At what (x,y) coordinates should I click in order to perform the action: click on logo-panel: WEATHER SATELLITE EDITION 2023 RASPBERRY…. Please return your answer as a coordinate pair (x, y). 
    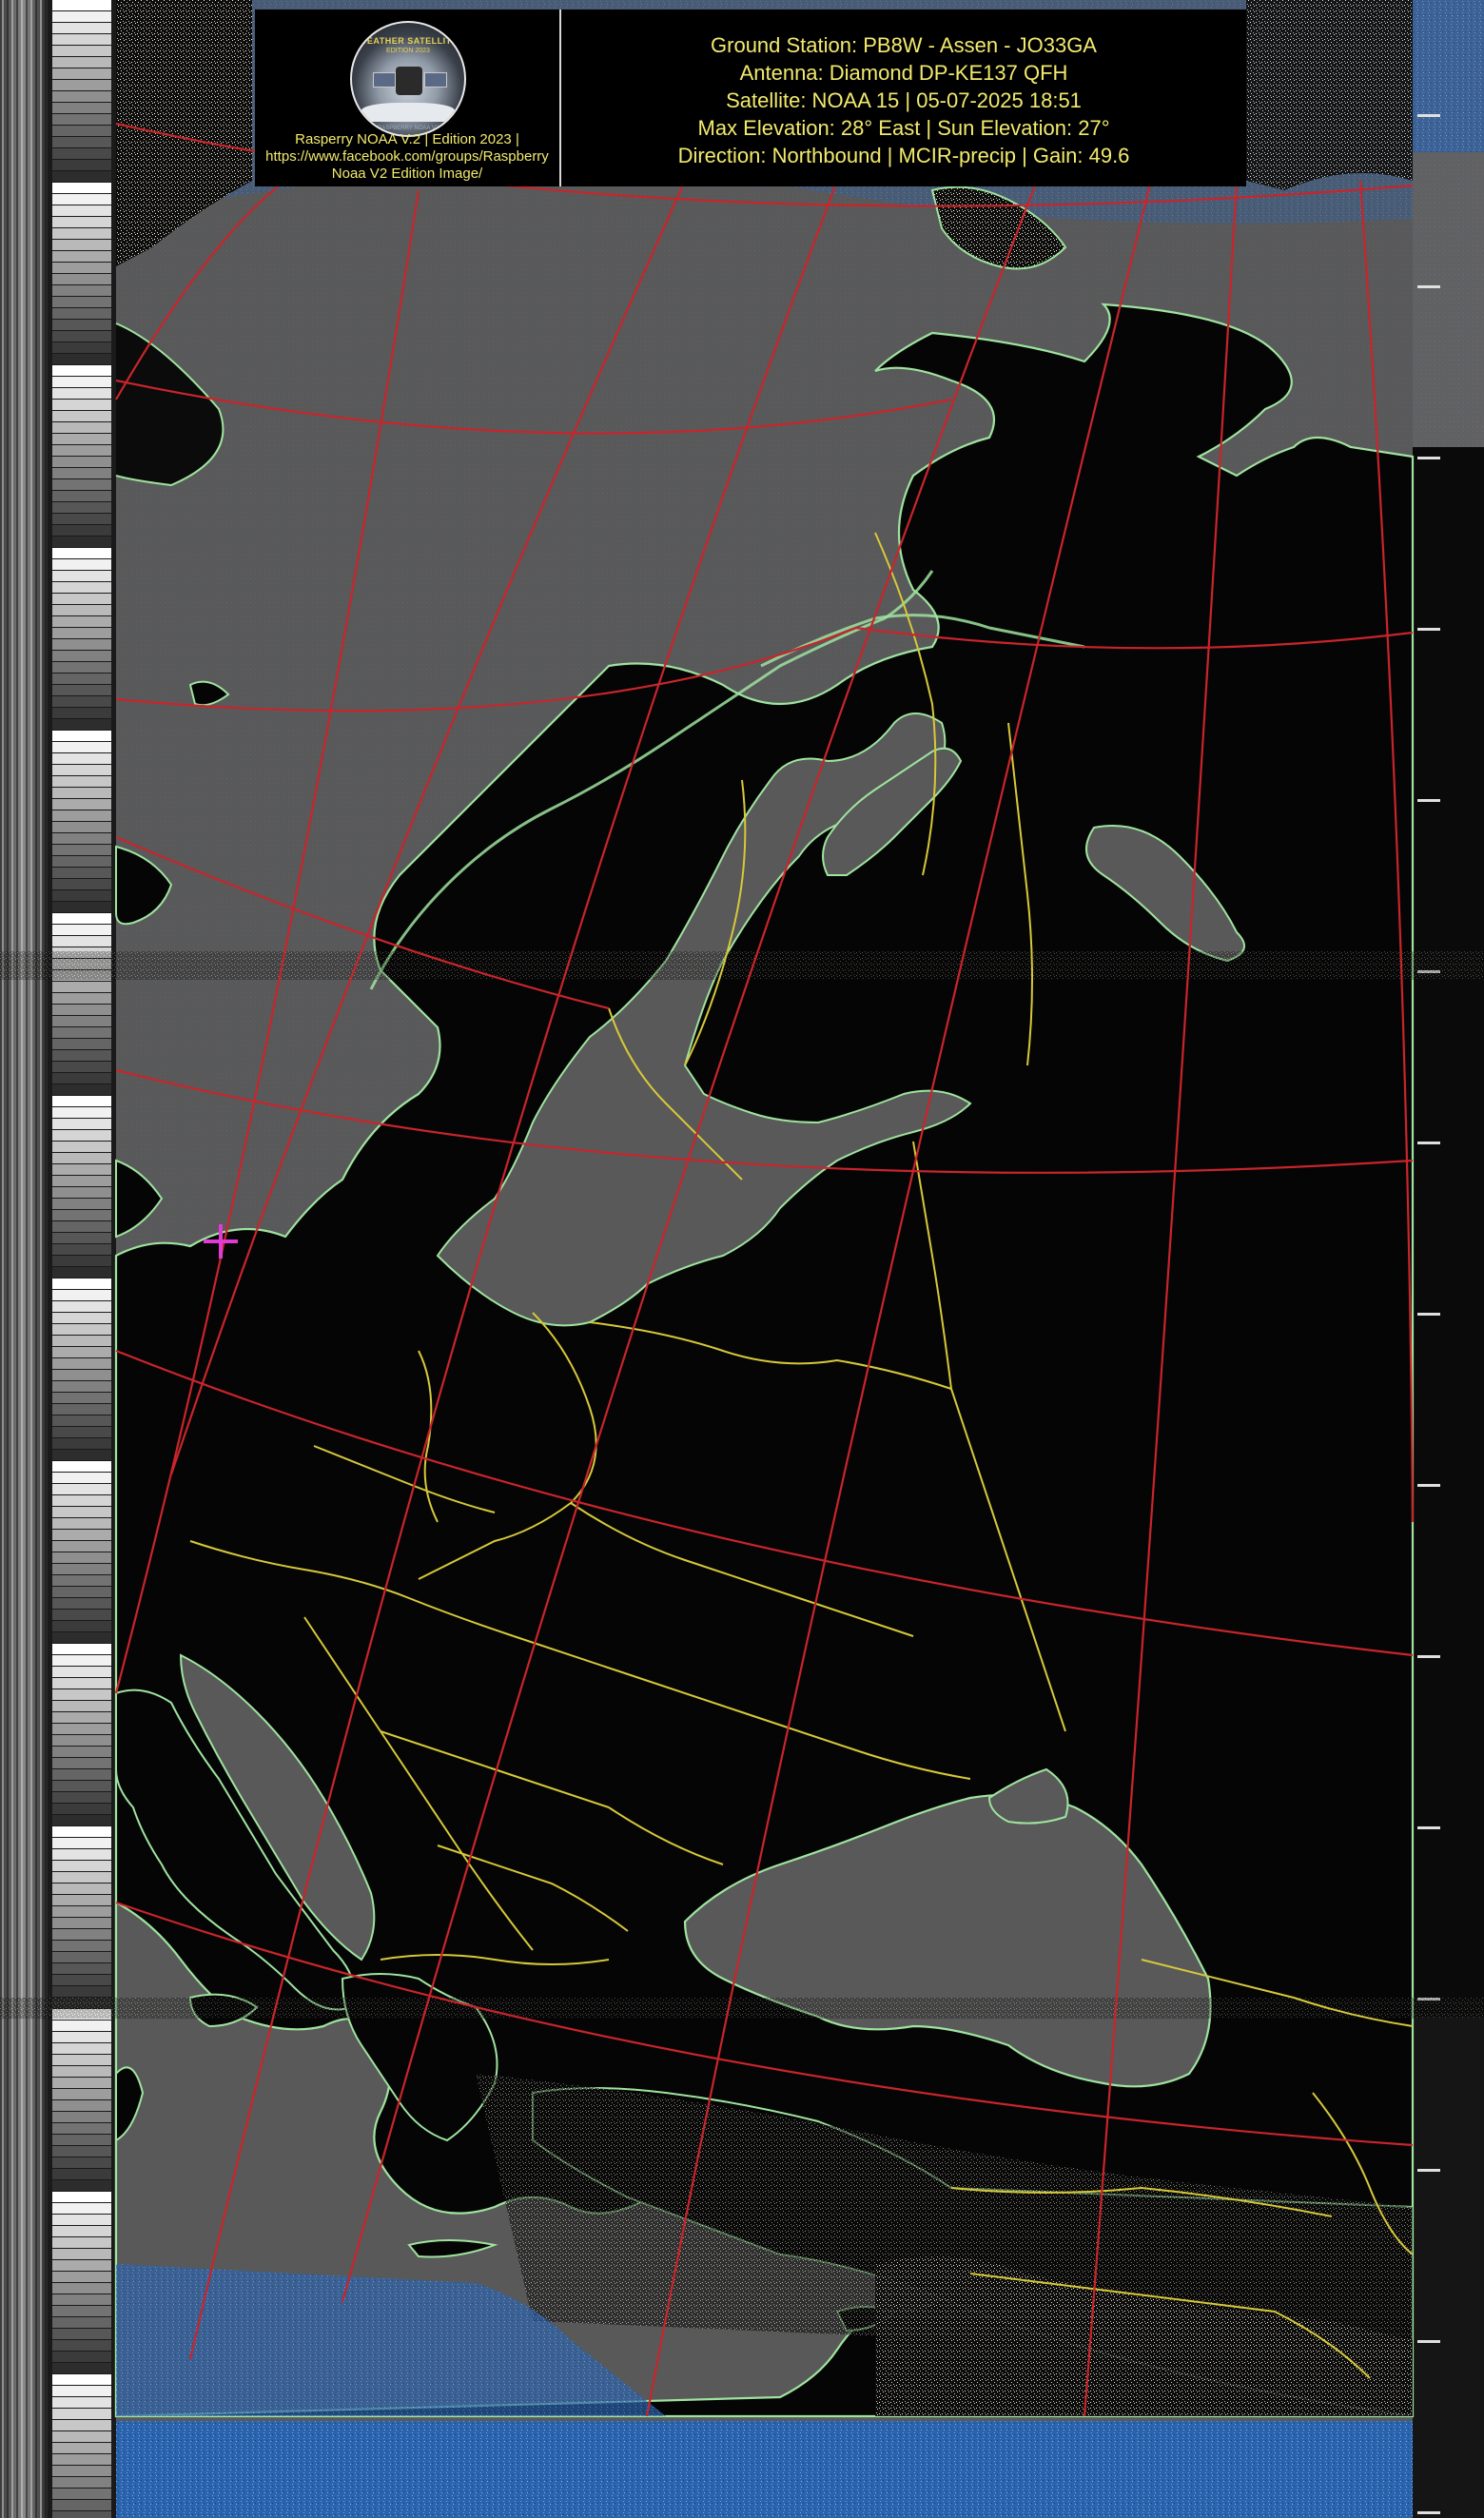
    Looking at the image, I should click on (408, 98).